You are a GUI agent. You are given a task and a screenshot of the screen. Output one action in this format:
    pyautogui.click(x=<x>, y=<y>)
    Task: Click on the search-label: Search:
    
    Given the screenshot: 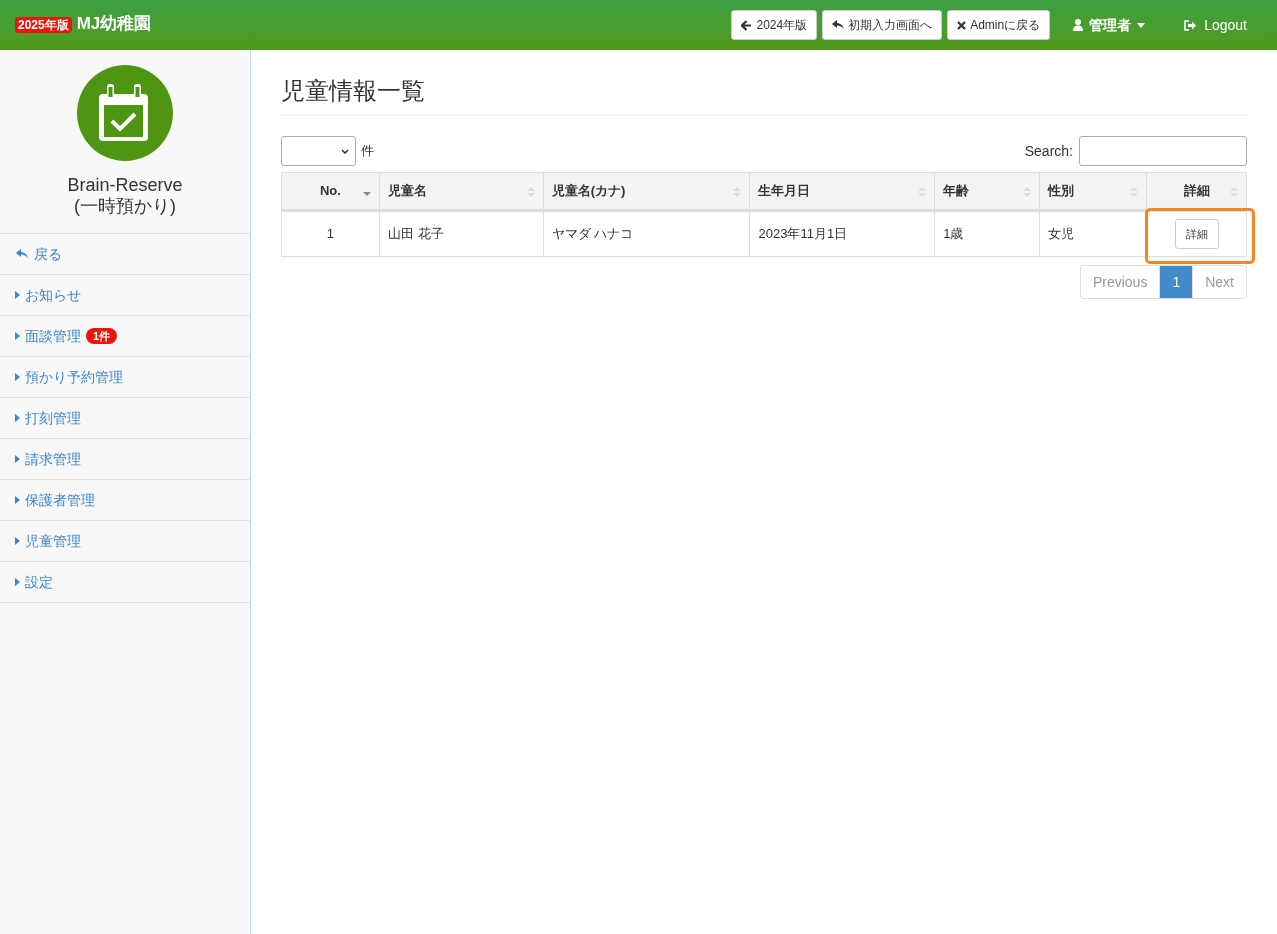 What is the action you would take?
    pyautogui.click(x=1048, y=151)
    